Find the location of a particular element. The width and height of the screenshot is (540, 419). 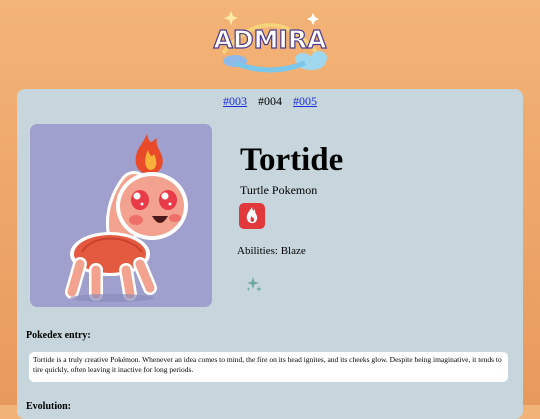

pokemon-species: Turtle Pokemon is located at coordinates (279, 190).